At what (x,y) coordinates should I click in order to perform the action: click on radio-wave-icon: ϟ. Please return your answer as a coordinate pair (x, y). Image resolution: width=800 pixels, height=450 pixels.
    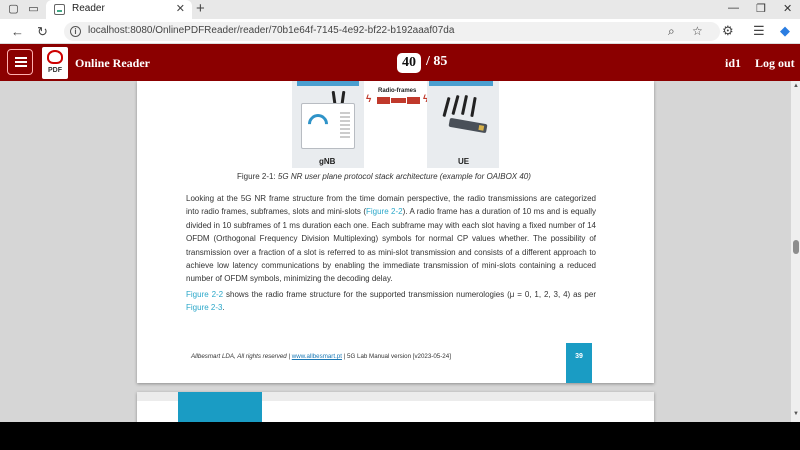
    Looking at the image, I should click on (369, 99).